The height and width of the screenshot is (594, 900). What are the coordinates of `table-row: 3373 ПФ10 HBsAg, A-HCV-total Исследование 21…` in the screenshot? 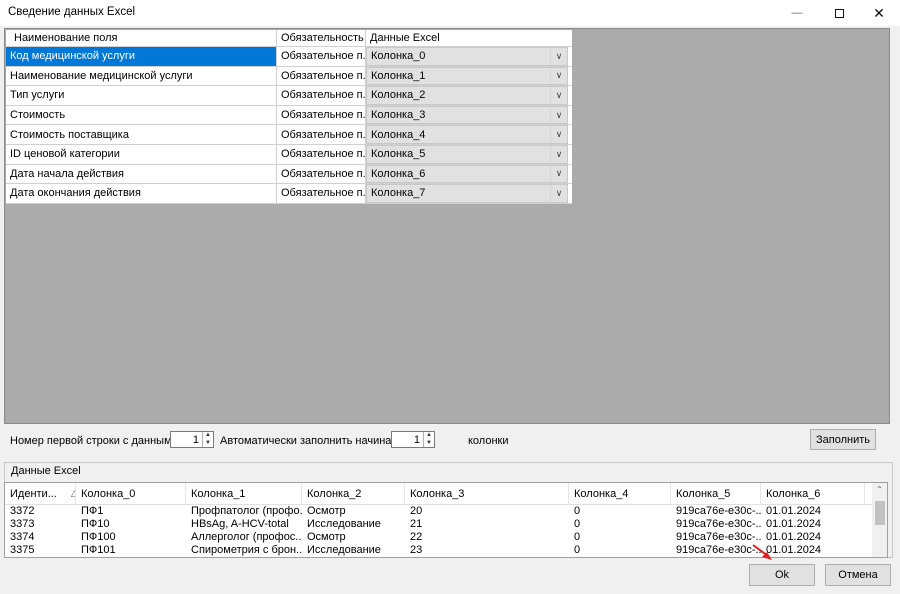 It's located at (446, 524).